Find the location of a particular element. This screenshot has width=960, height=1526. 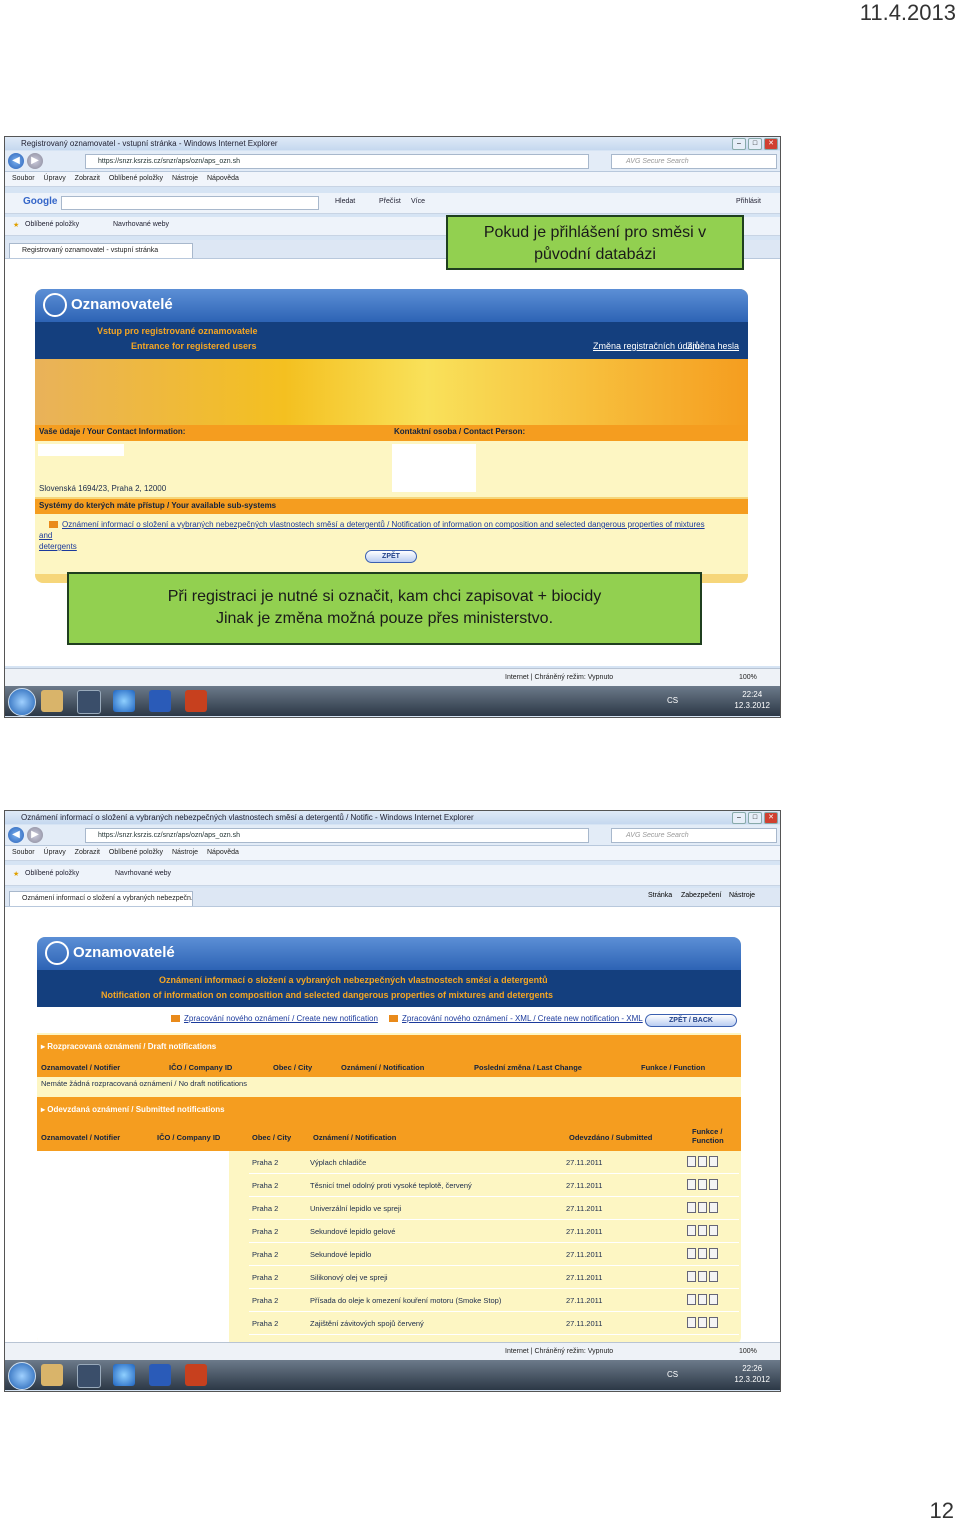

table-row: Praha 2 Výplach chladiče 27.11.2011 is located at coordinates (494, 1162).